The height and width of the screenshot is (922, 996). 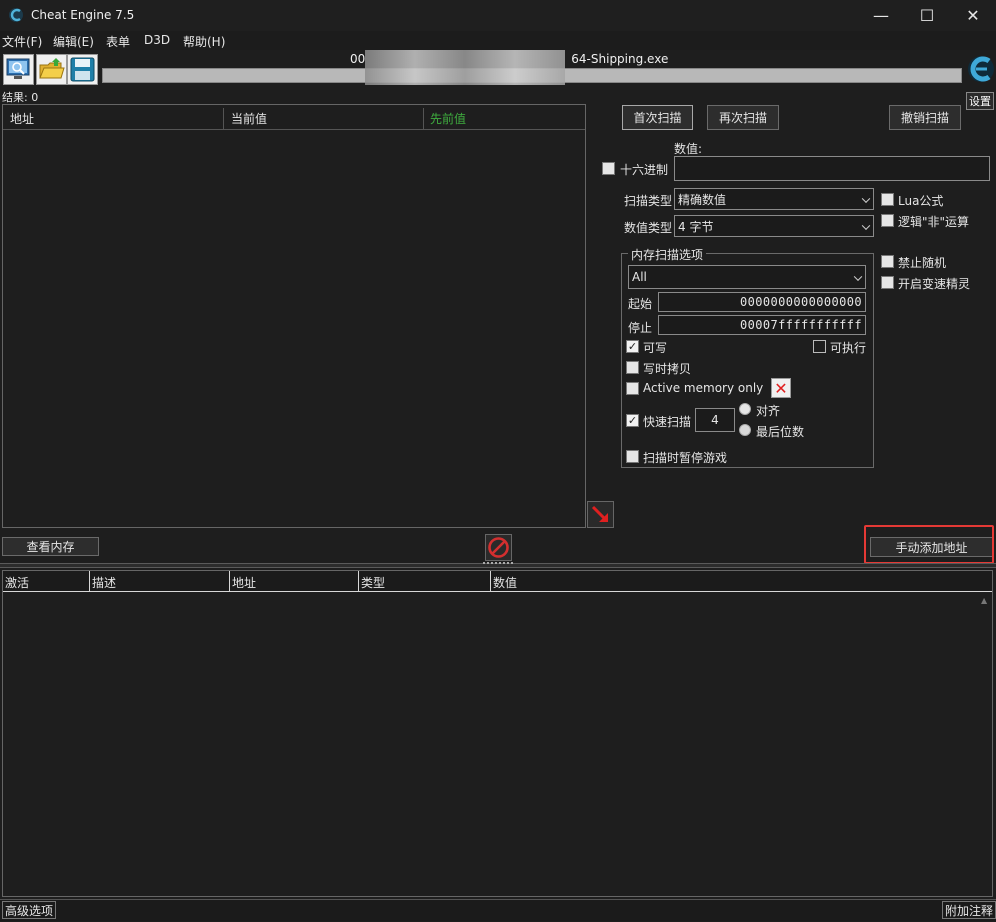 What do you see at coordinates (887, 261) in the screenshot?
I see `disable-random-checkbox` at bounding box center [887, 261].